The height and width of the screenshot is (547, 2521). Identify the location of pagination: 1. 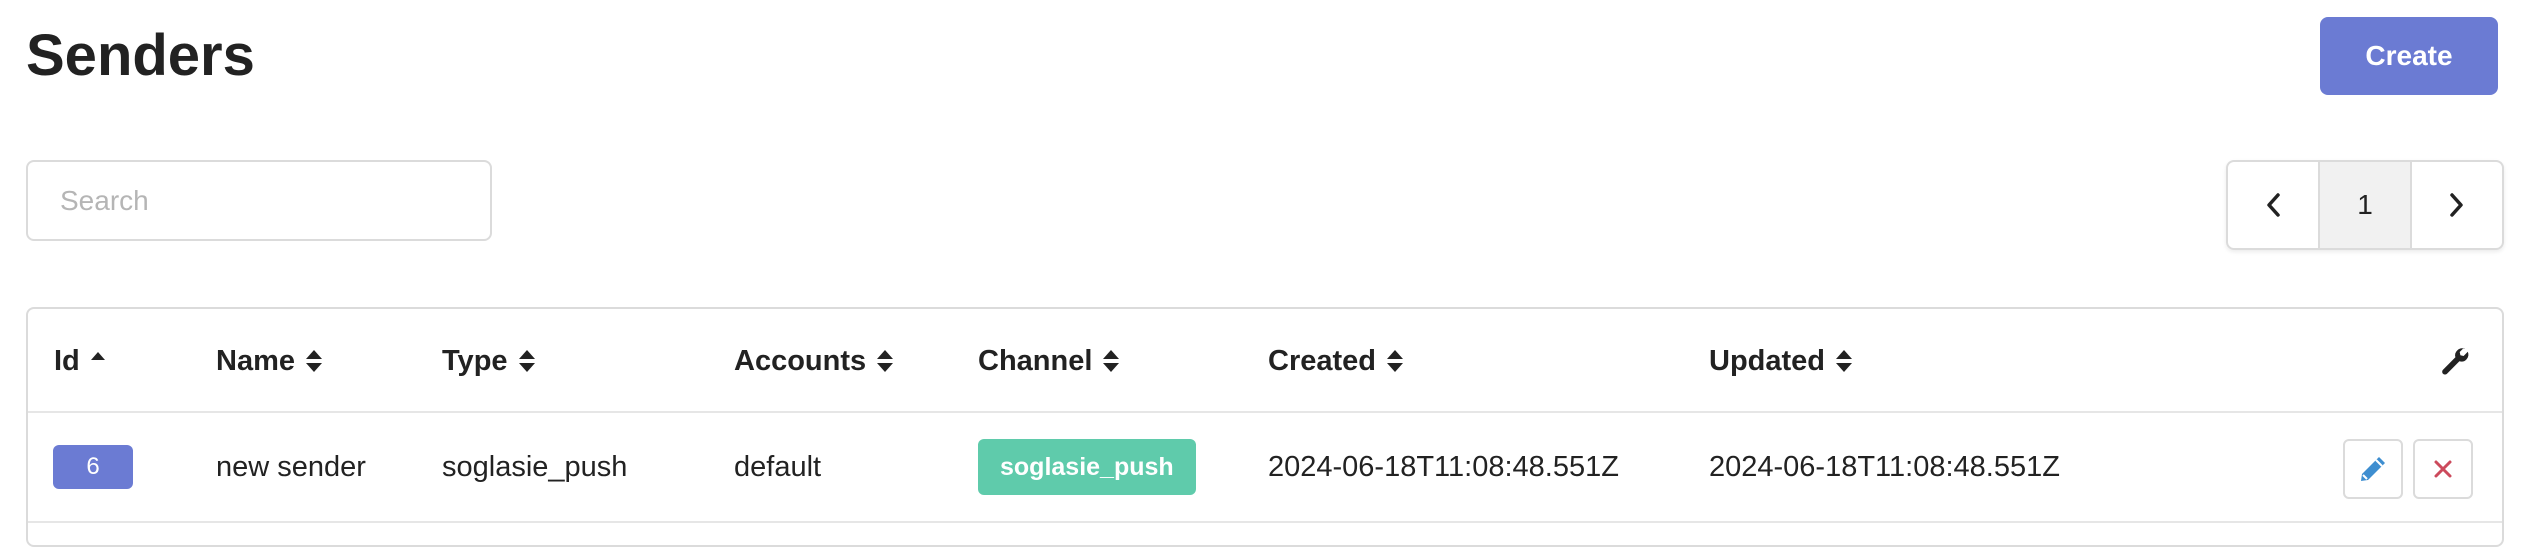
(2365, 205).